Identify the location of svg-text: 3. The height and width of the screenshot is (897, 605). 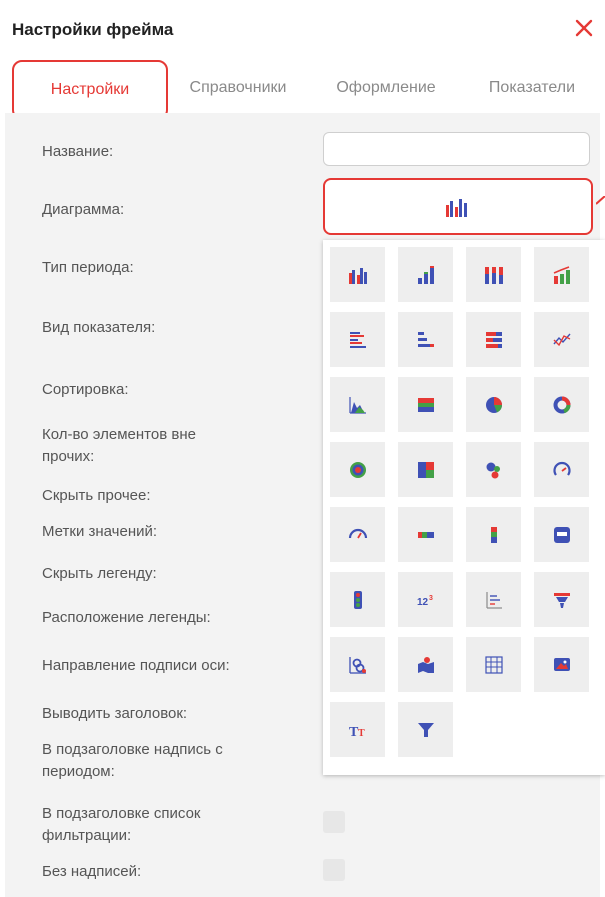
(431, 598).